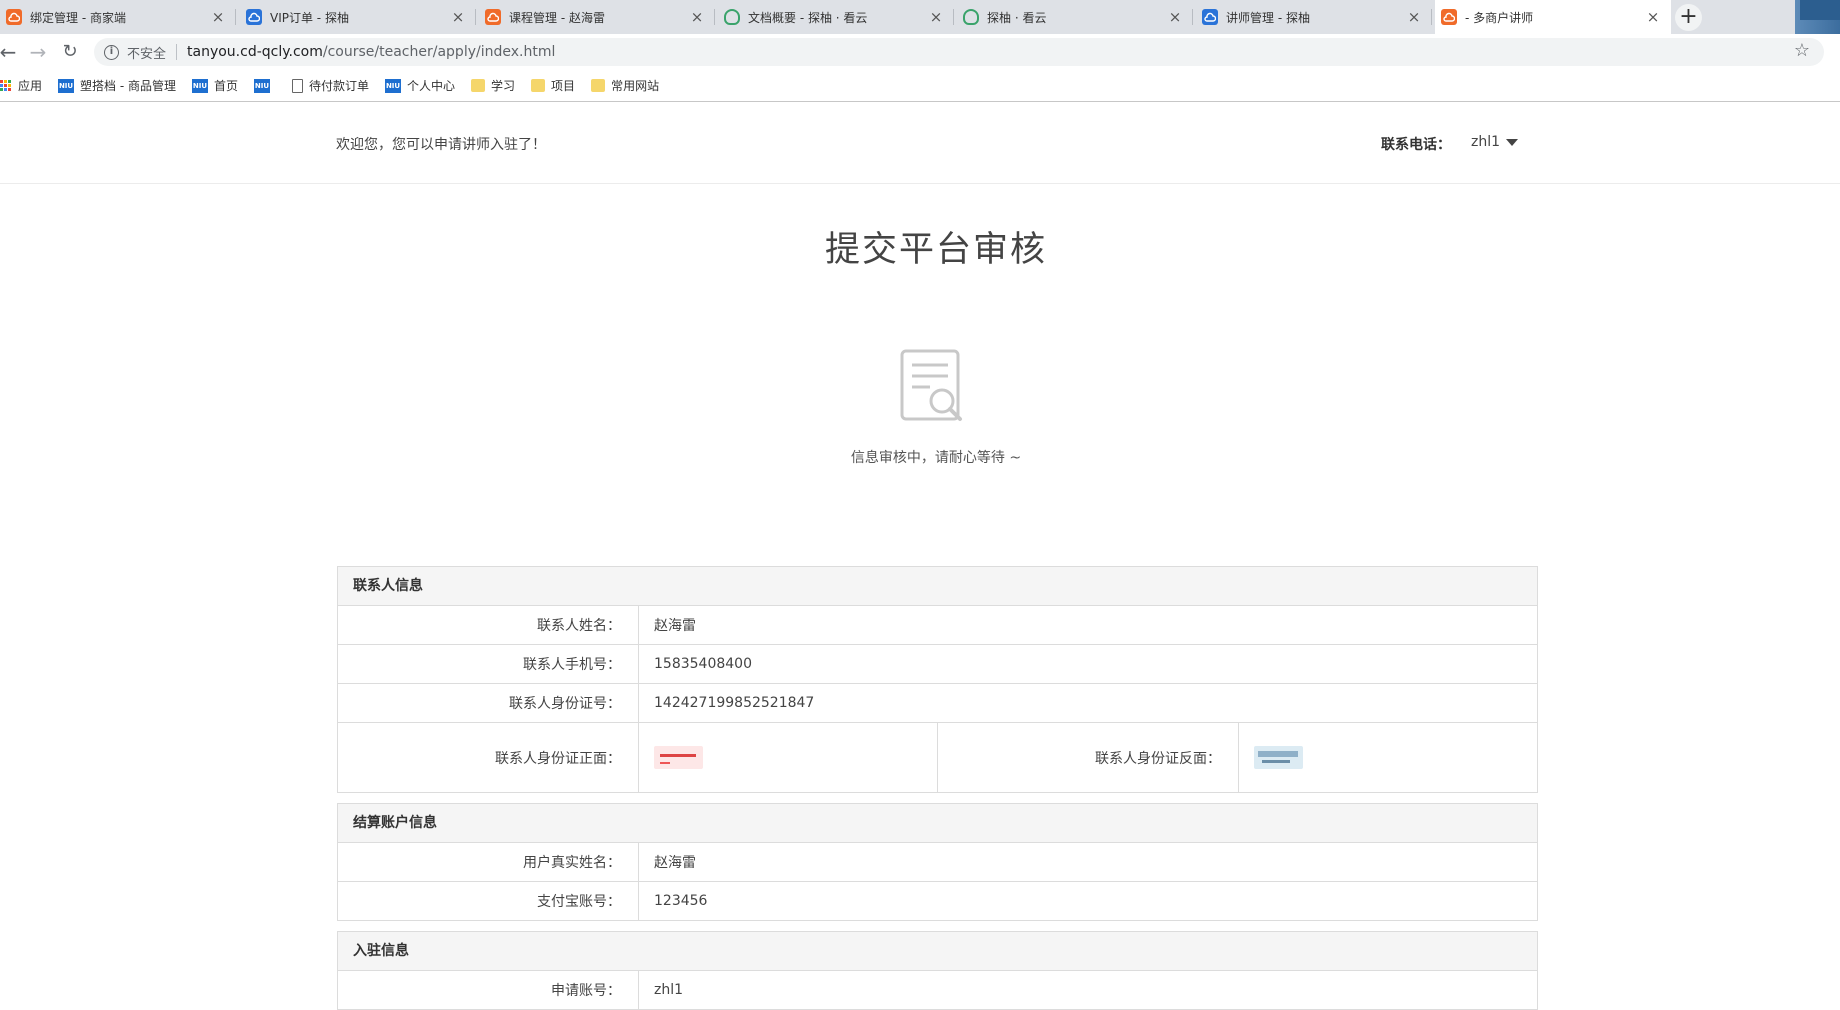  What do you see at coordinates (1416, 145) in the screenshot?
I see `contact-phone-label: 联系电话：` at bounding box center [1416, 145].